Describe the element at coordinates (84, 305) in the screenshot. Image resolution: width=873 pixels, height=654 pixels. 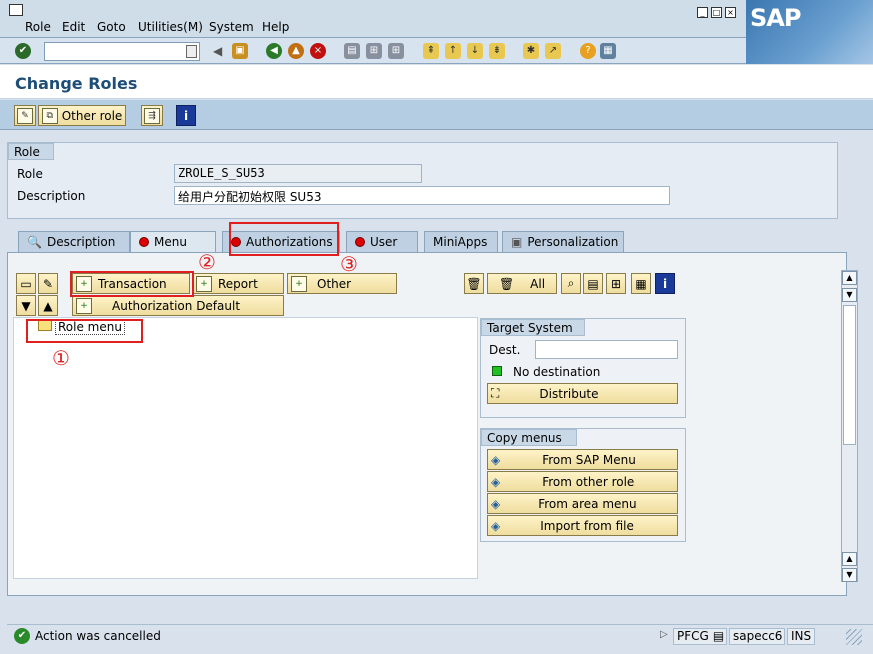
I see `add-auth-default-icon: +` at that location.